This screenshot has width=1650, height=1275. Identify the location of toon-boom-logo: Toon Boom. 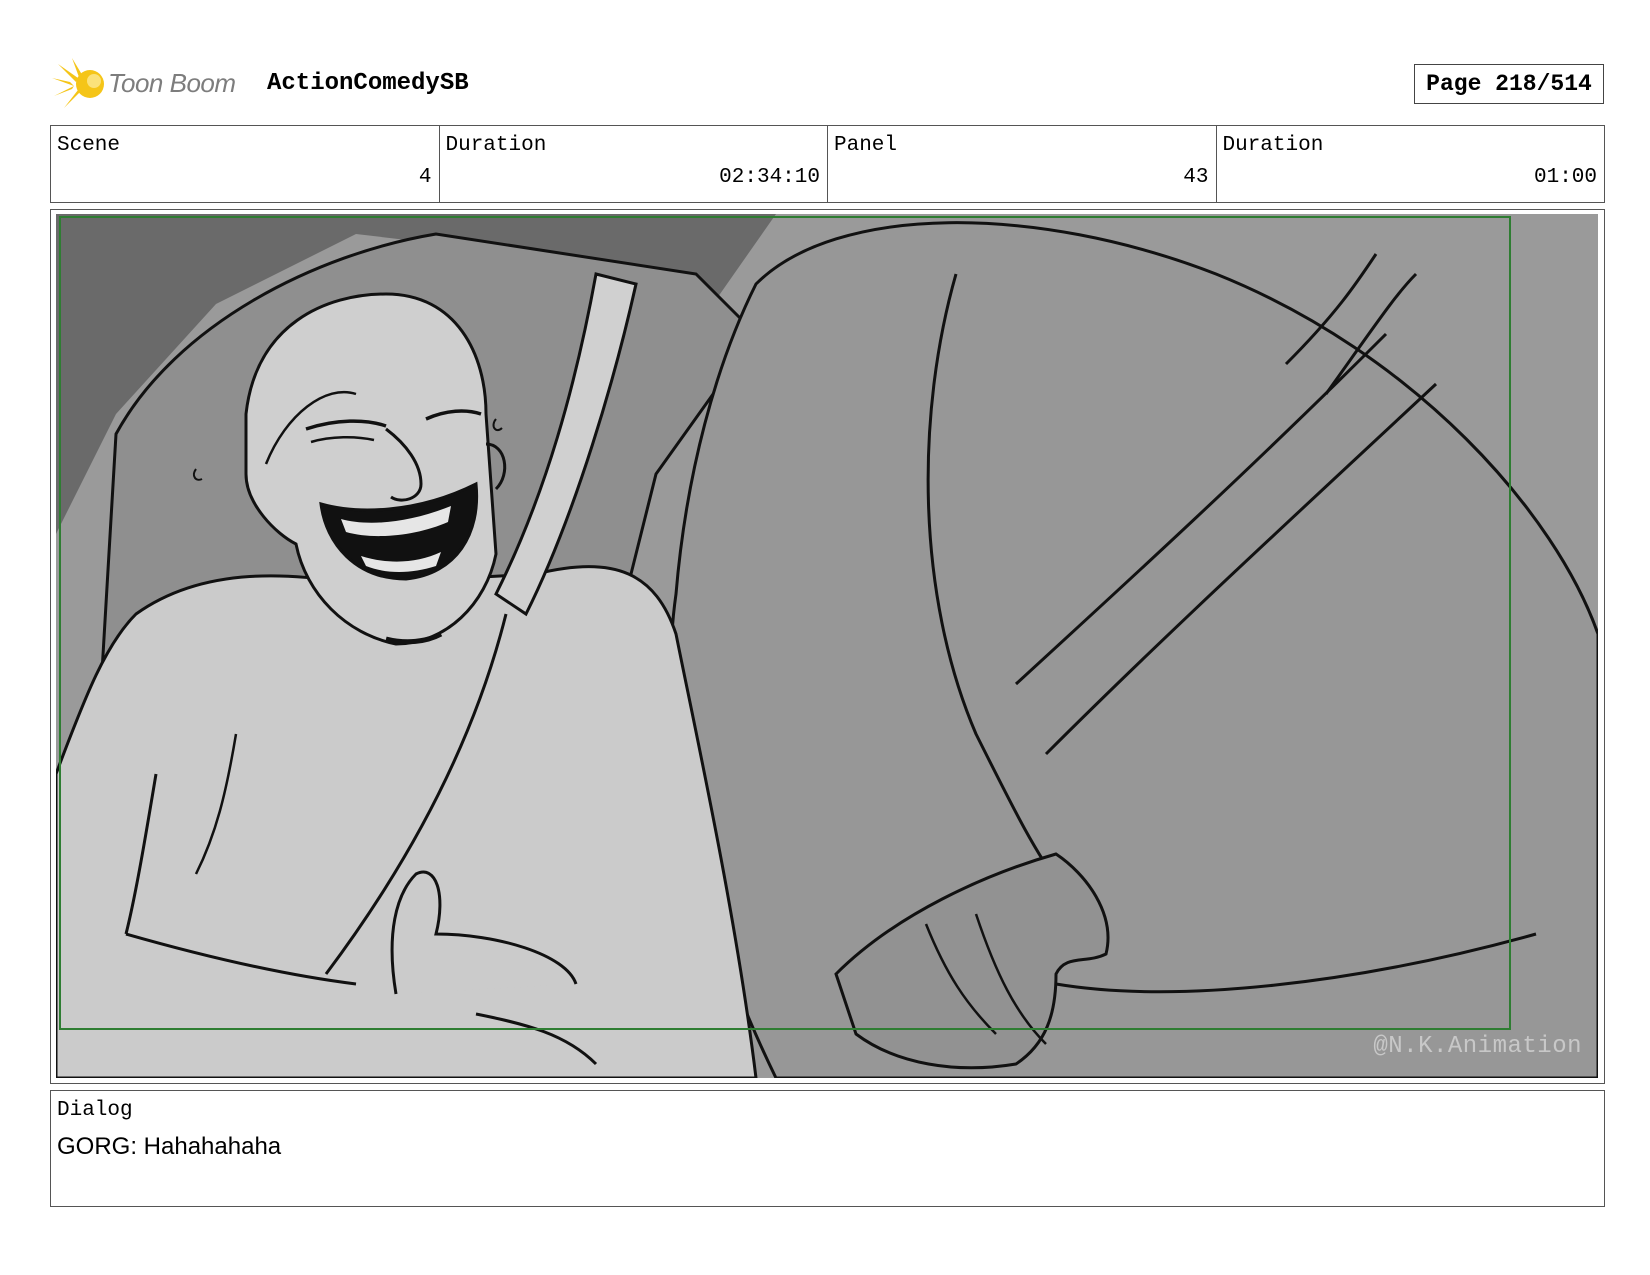
(152, 83).